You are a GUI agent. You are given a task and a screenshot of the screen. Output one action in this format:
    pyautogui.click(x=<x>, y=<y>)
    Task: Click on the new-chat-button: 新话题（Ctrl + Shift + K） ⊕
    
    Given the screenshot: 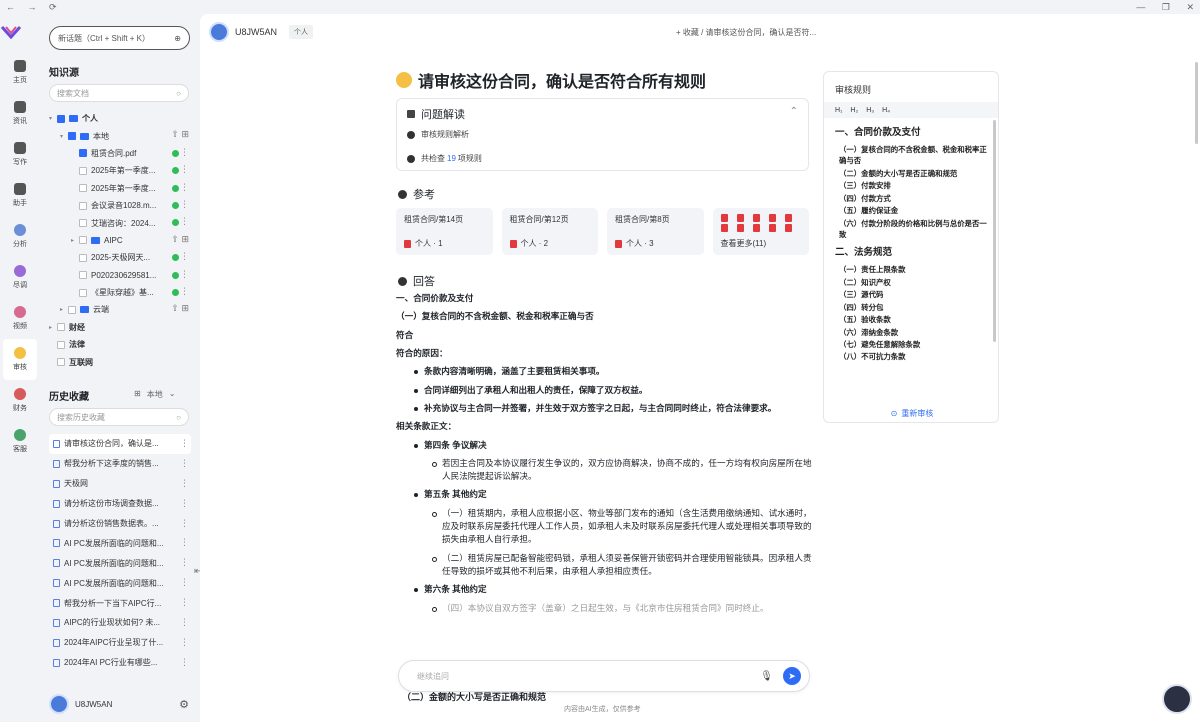 What is the action you would take?
    pyautogui.click(x=119, y=38)
    